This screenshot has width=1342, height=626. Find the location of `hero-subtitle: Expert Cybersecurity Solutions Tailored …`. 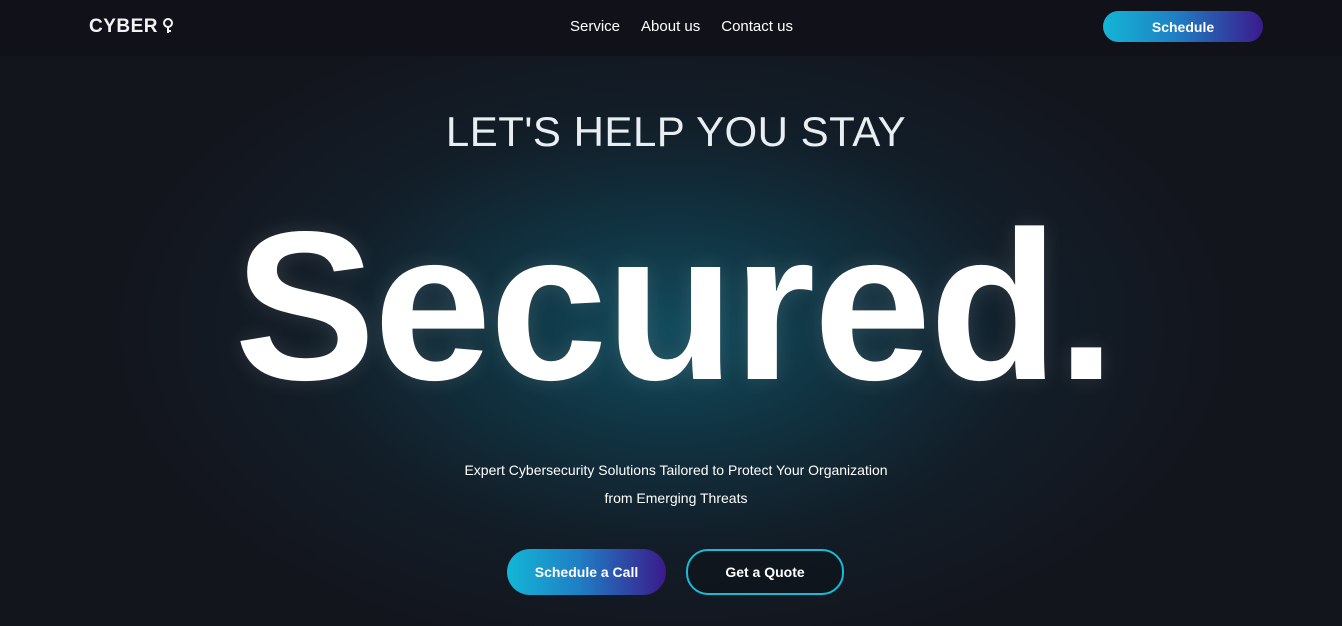

hero-subtitle: Expert Cybersecurity Solutions Tailored … is located at coordinates (671, 484).